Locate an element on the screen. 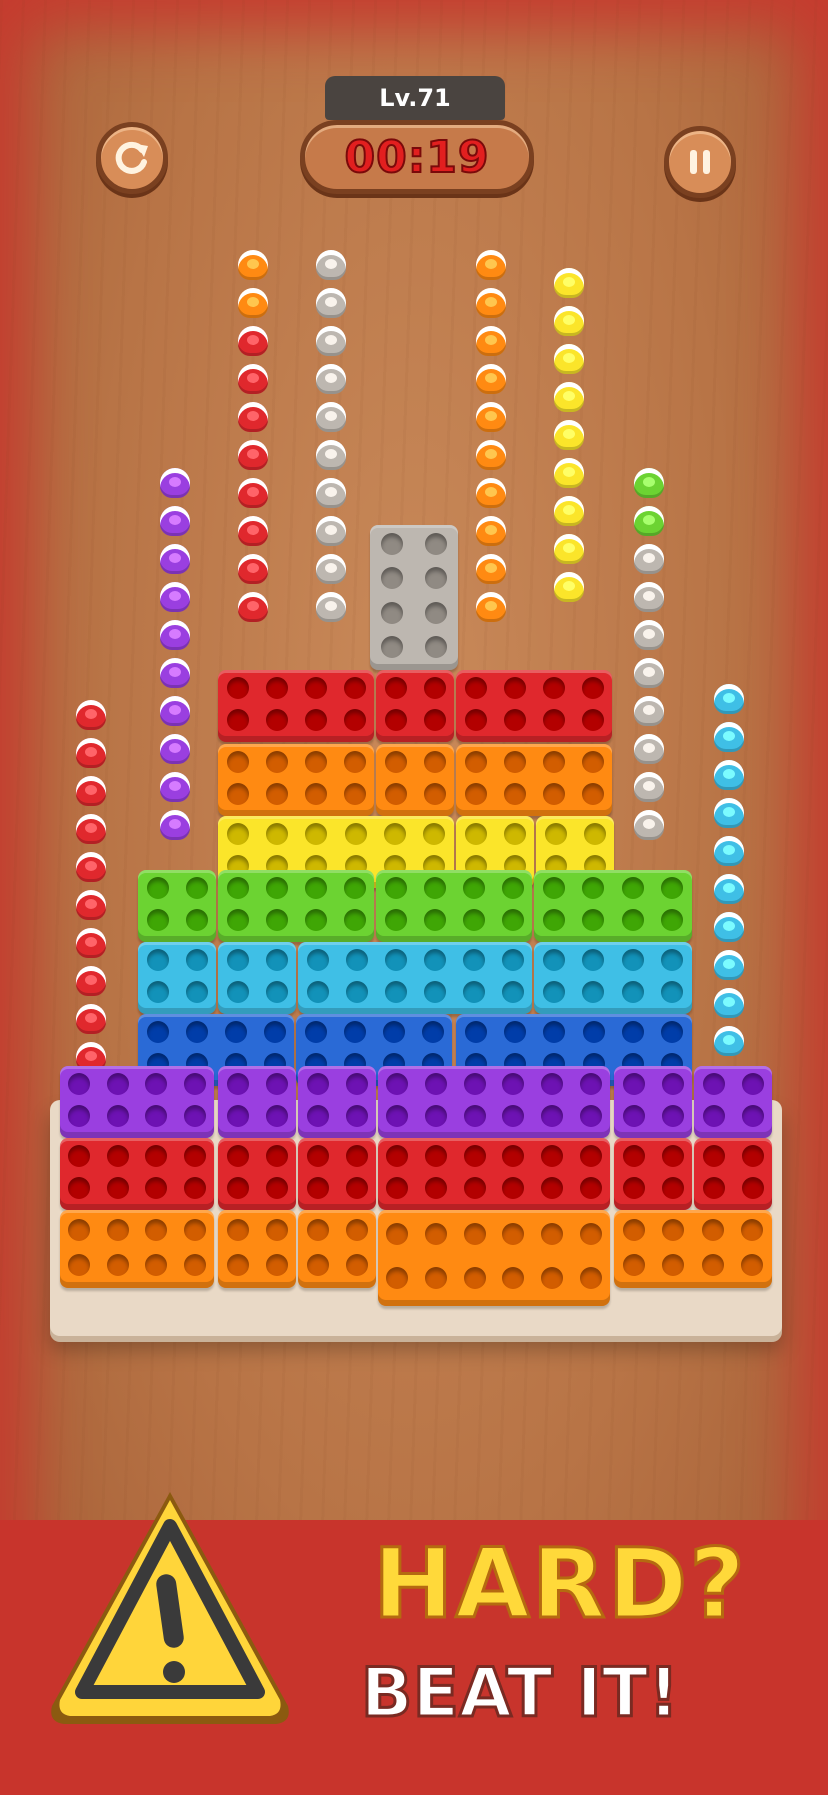  restart-button is located at coordinates (132, 158).